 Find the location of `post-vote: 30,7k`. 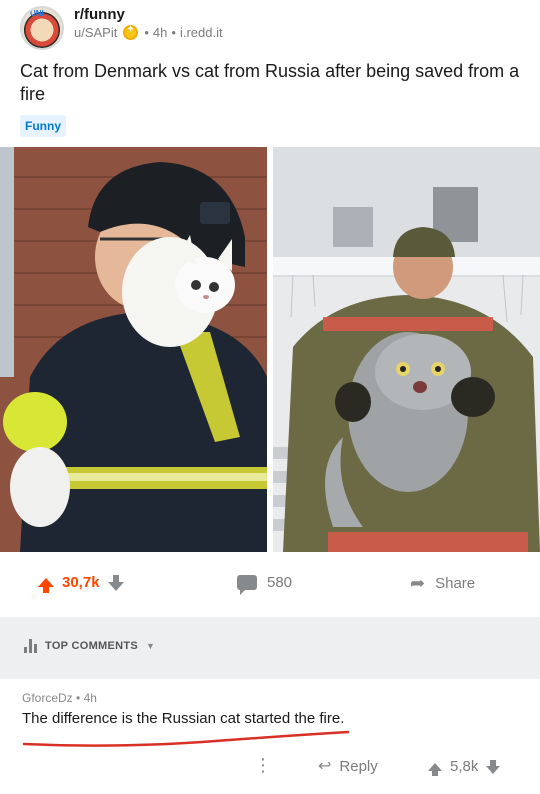

post-vote: 30,7k is located at coordinates (81, 583).